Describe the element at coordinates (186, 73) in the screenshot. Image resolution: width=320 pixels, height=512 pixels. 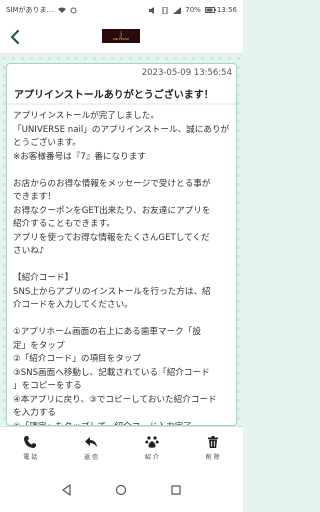
I see `message-timestamp: 2023-05-09 13:56:54` at that location.